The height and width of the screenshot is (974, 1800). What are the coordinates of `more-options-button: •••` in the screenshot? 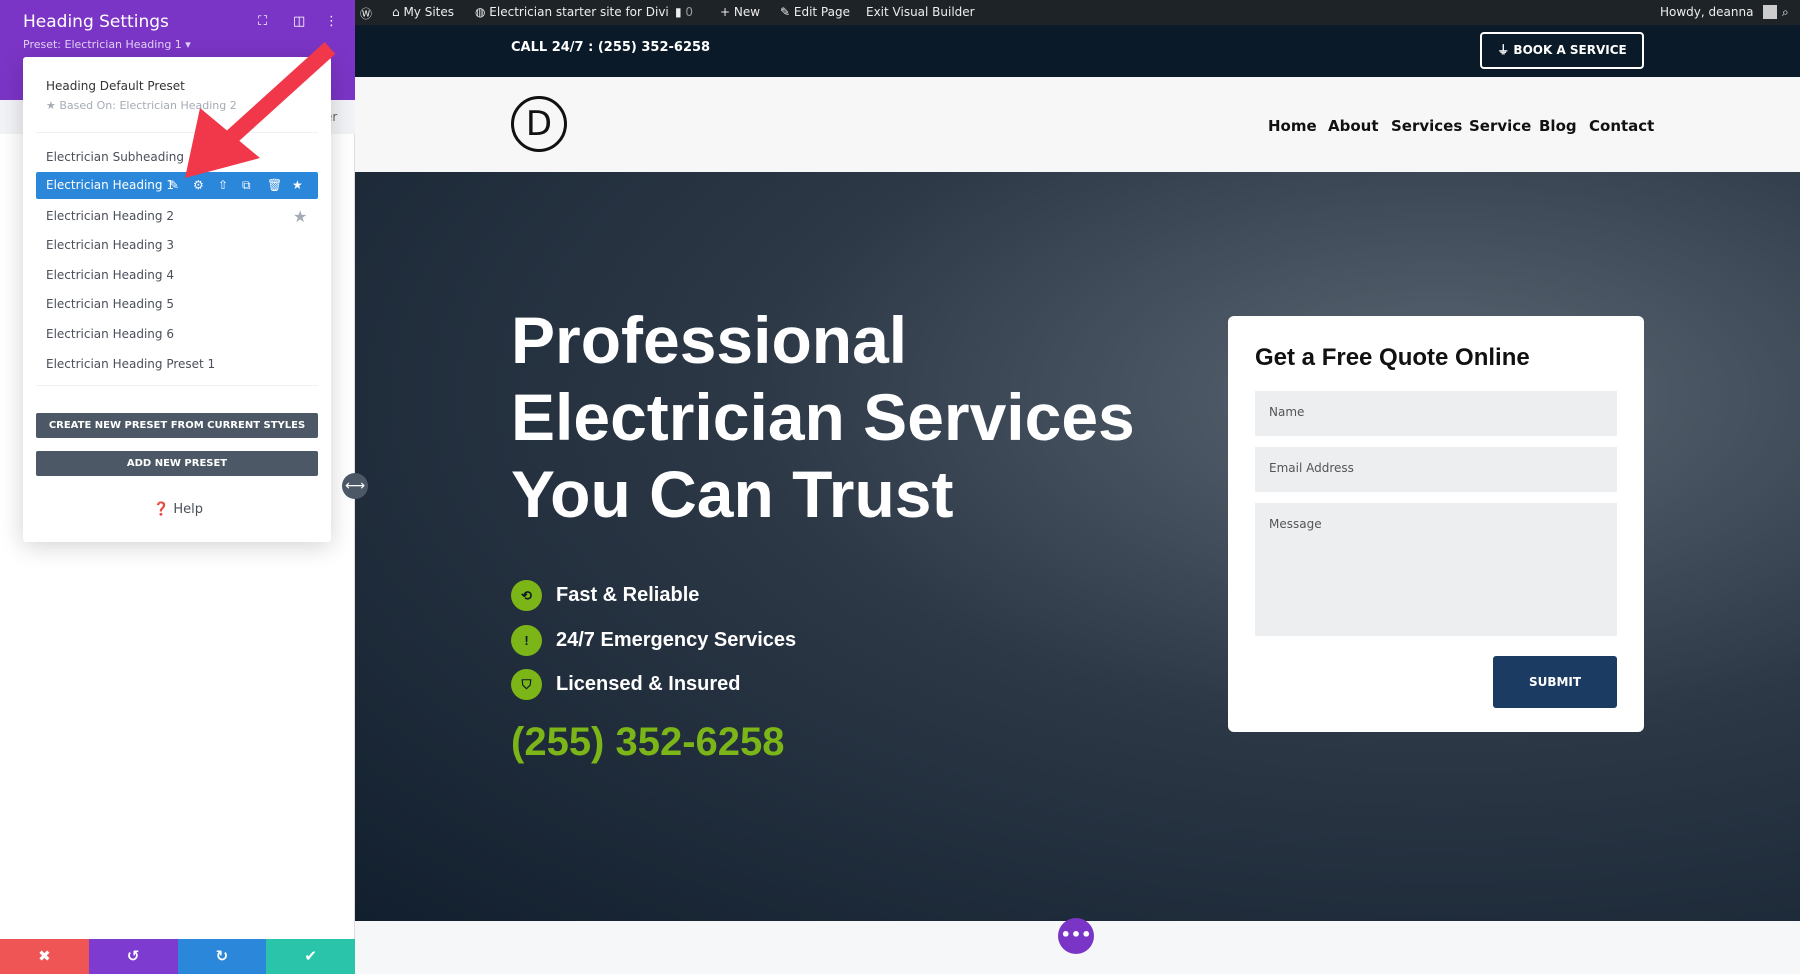 It's located at (1076, 936).